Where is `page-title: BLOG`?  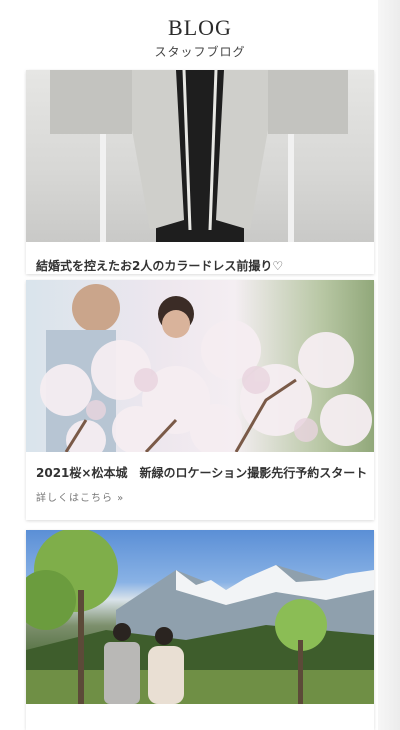
page-title: BLOG is located at coordinates (200, 27).